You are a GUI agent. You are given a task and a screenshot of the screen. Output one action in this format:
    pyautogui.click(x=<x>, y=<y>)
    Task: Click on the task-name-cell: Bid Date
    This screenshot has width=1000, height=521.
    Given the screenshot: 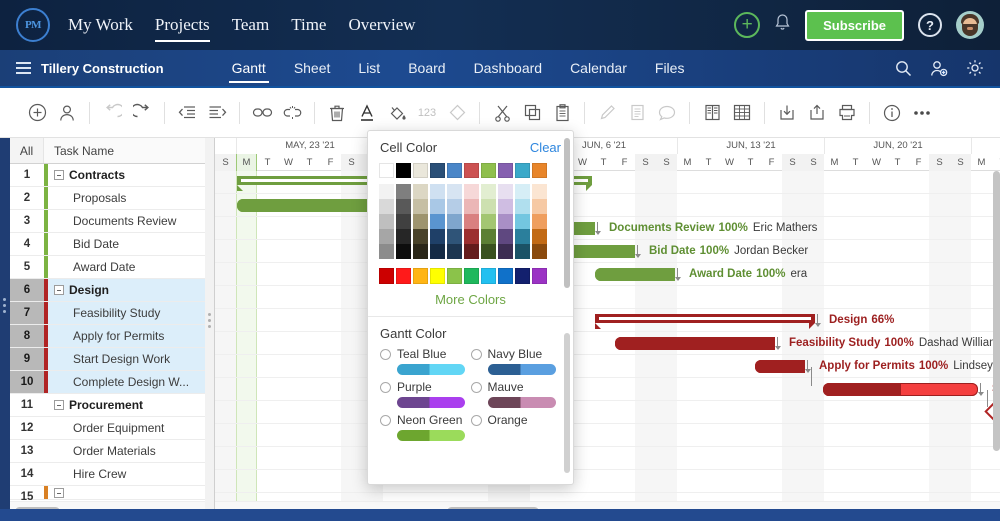 What is the action you would take?
    pyautogui.click(x=131, y=244)
    